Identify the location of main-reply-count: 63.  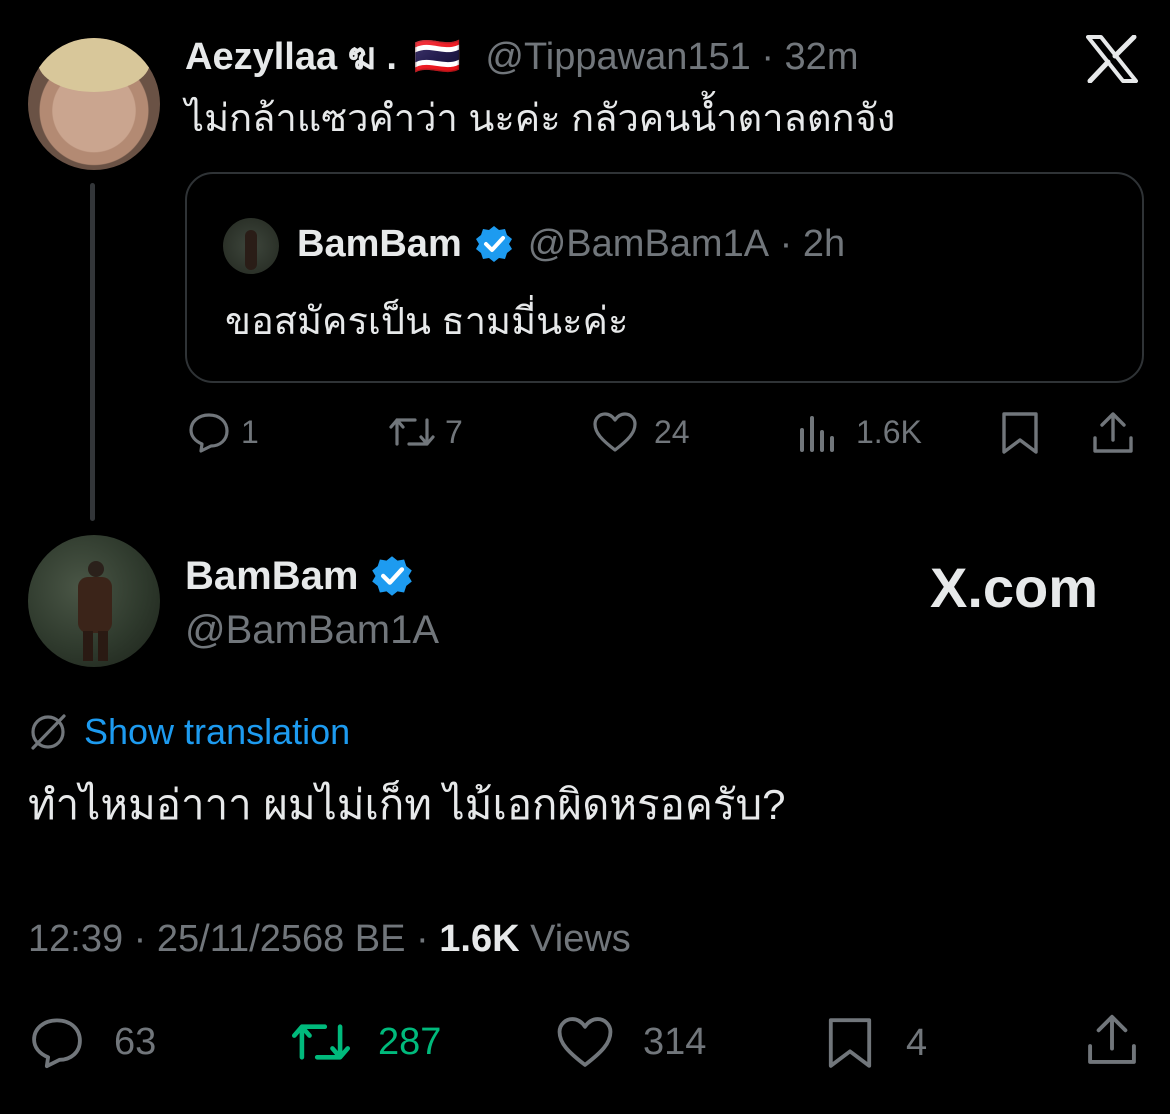
(135, 1041).